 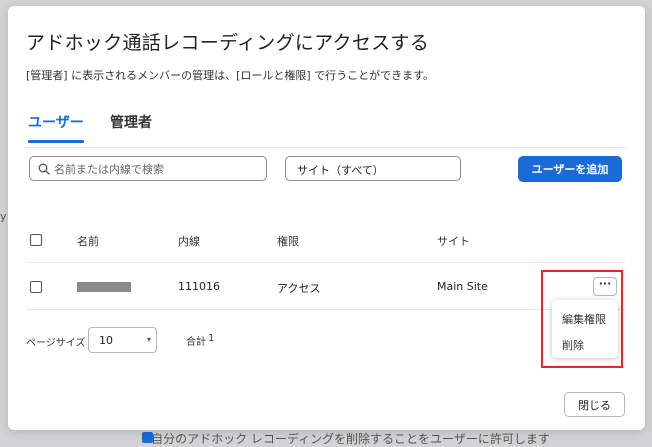 What do you see at coordinates (199, 286) in the screenshot?
I see `row-extension: 111016` at bounding box center [199, 286].